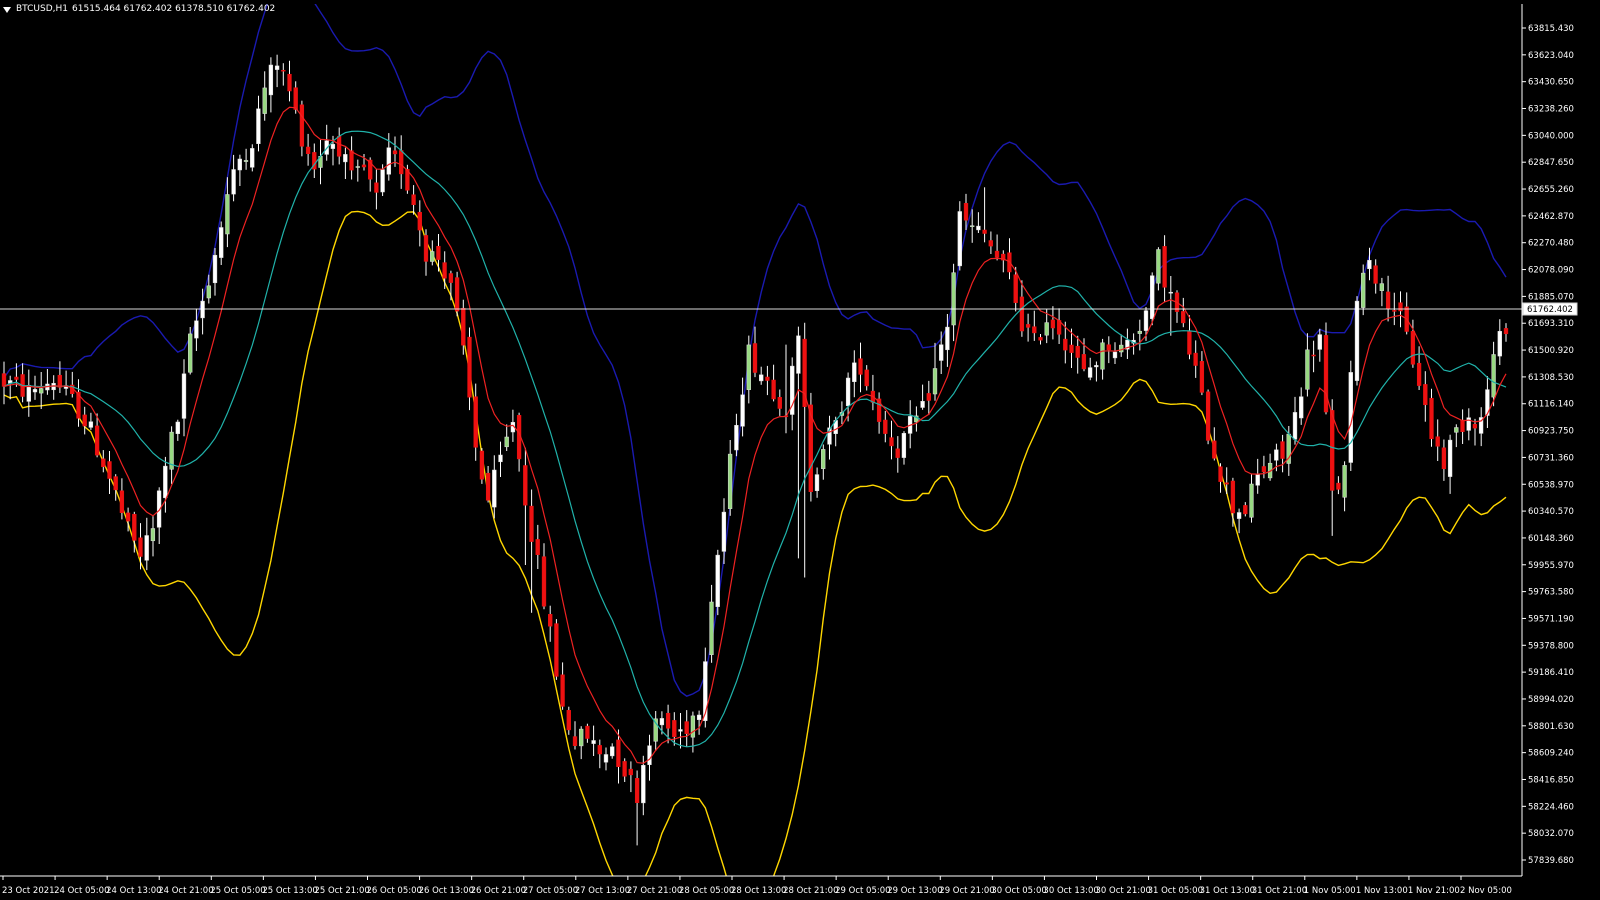 This screenshot has height=900, width=1600. Describe the element at coordinates (1227, 891) in the screenshot. I see `x-tick-label: 31 Oct 13:00` at that location.